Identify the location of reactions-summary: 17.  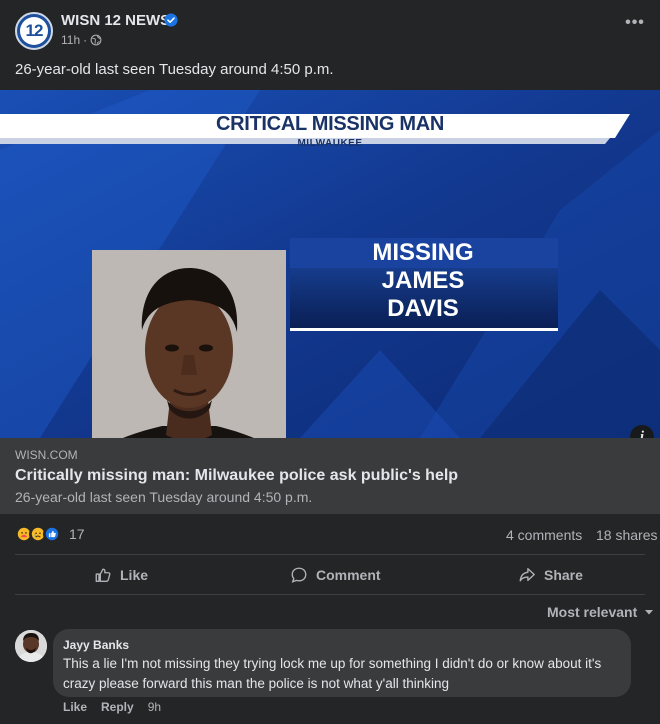
(50, 534).